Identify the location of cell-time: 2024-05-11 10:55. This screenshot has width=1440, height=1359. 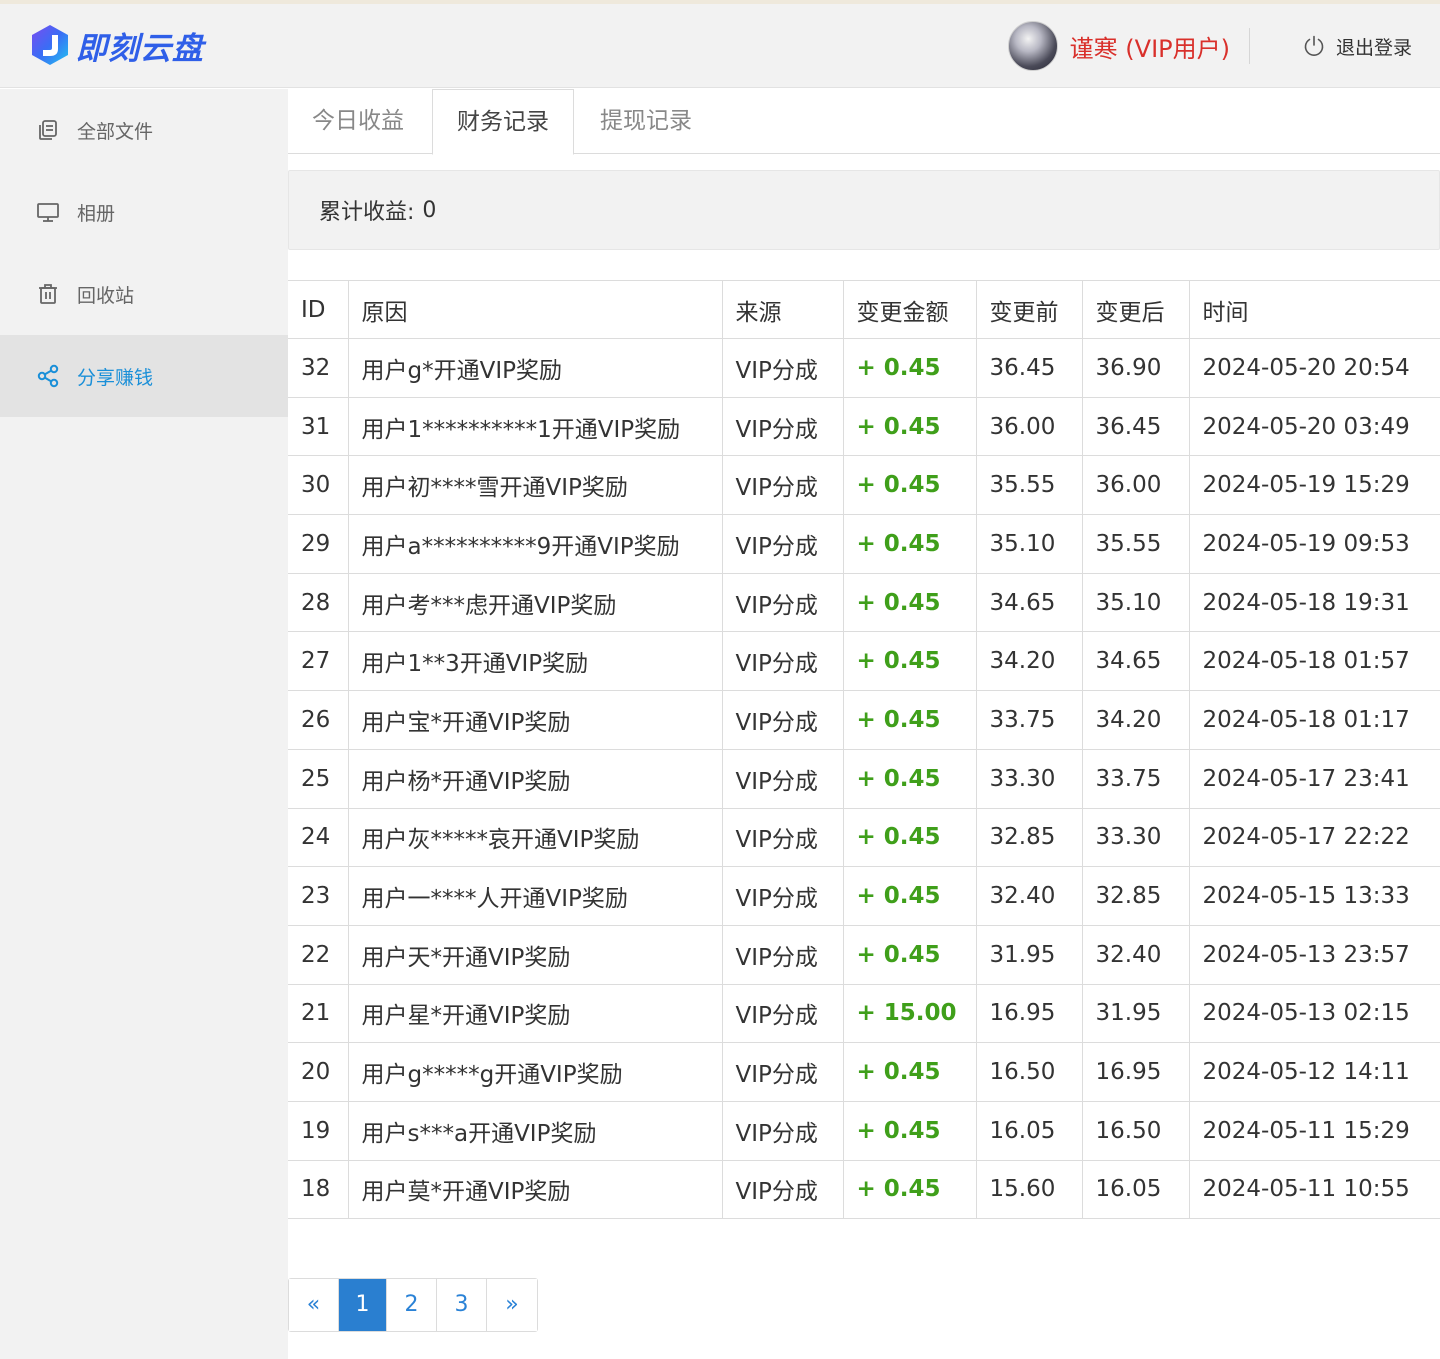
(1314, 1189).